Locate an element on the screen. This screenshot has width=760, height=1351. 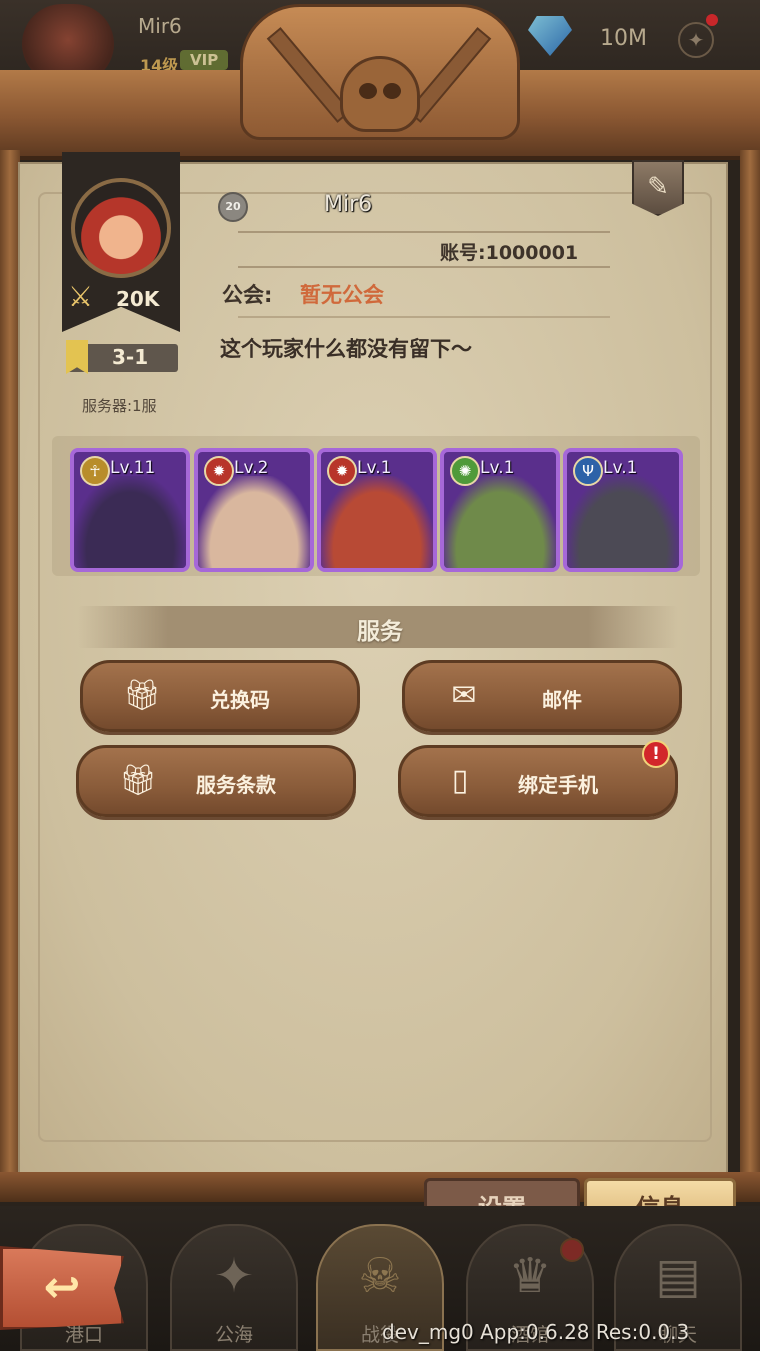
crossed-swords-icon: ⚔ is located at coordinates (81, 296).